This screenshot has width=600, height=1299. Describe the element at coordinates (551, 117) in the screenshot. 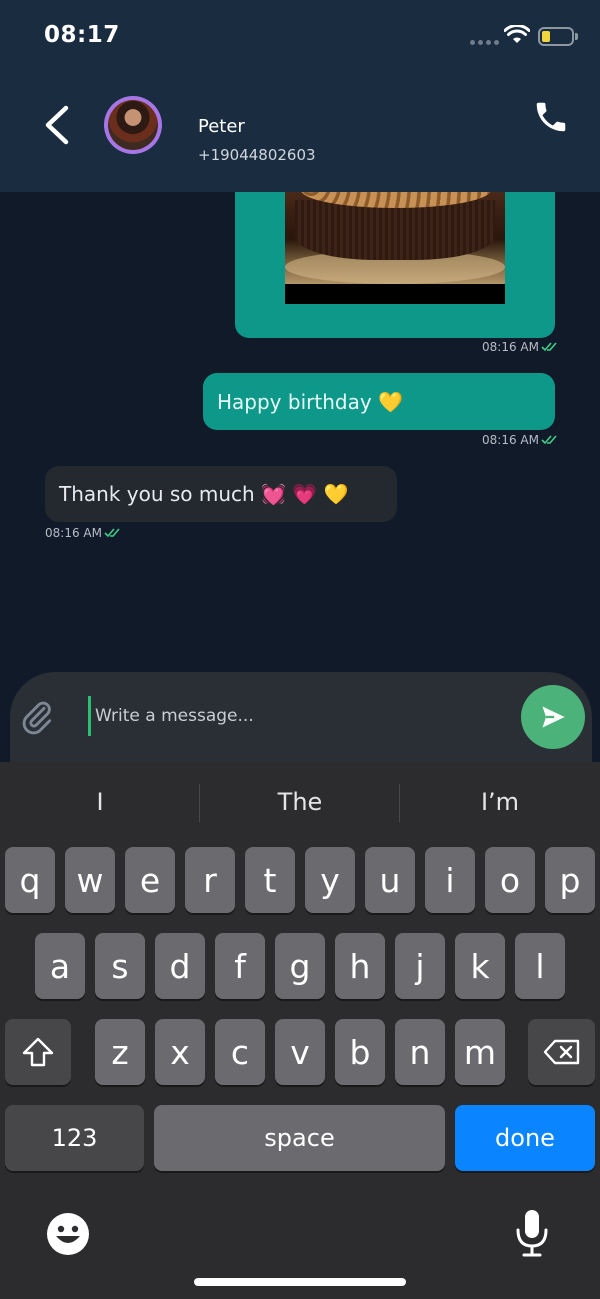

I see `phone-icon` at that location.